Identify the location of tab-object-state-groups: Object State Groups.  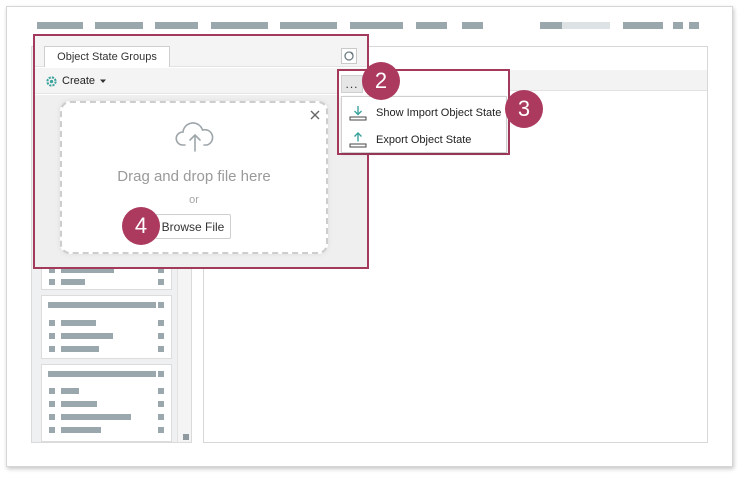
(107, 56).